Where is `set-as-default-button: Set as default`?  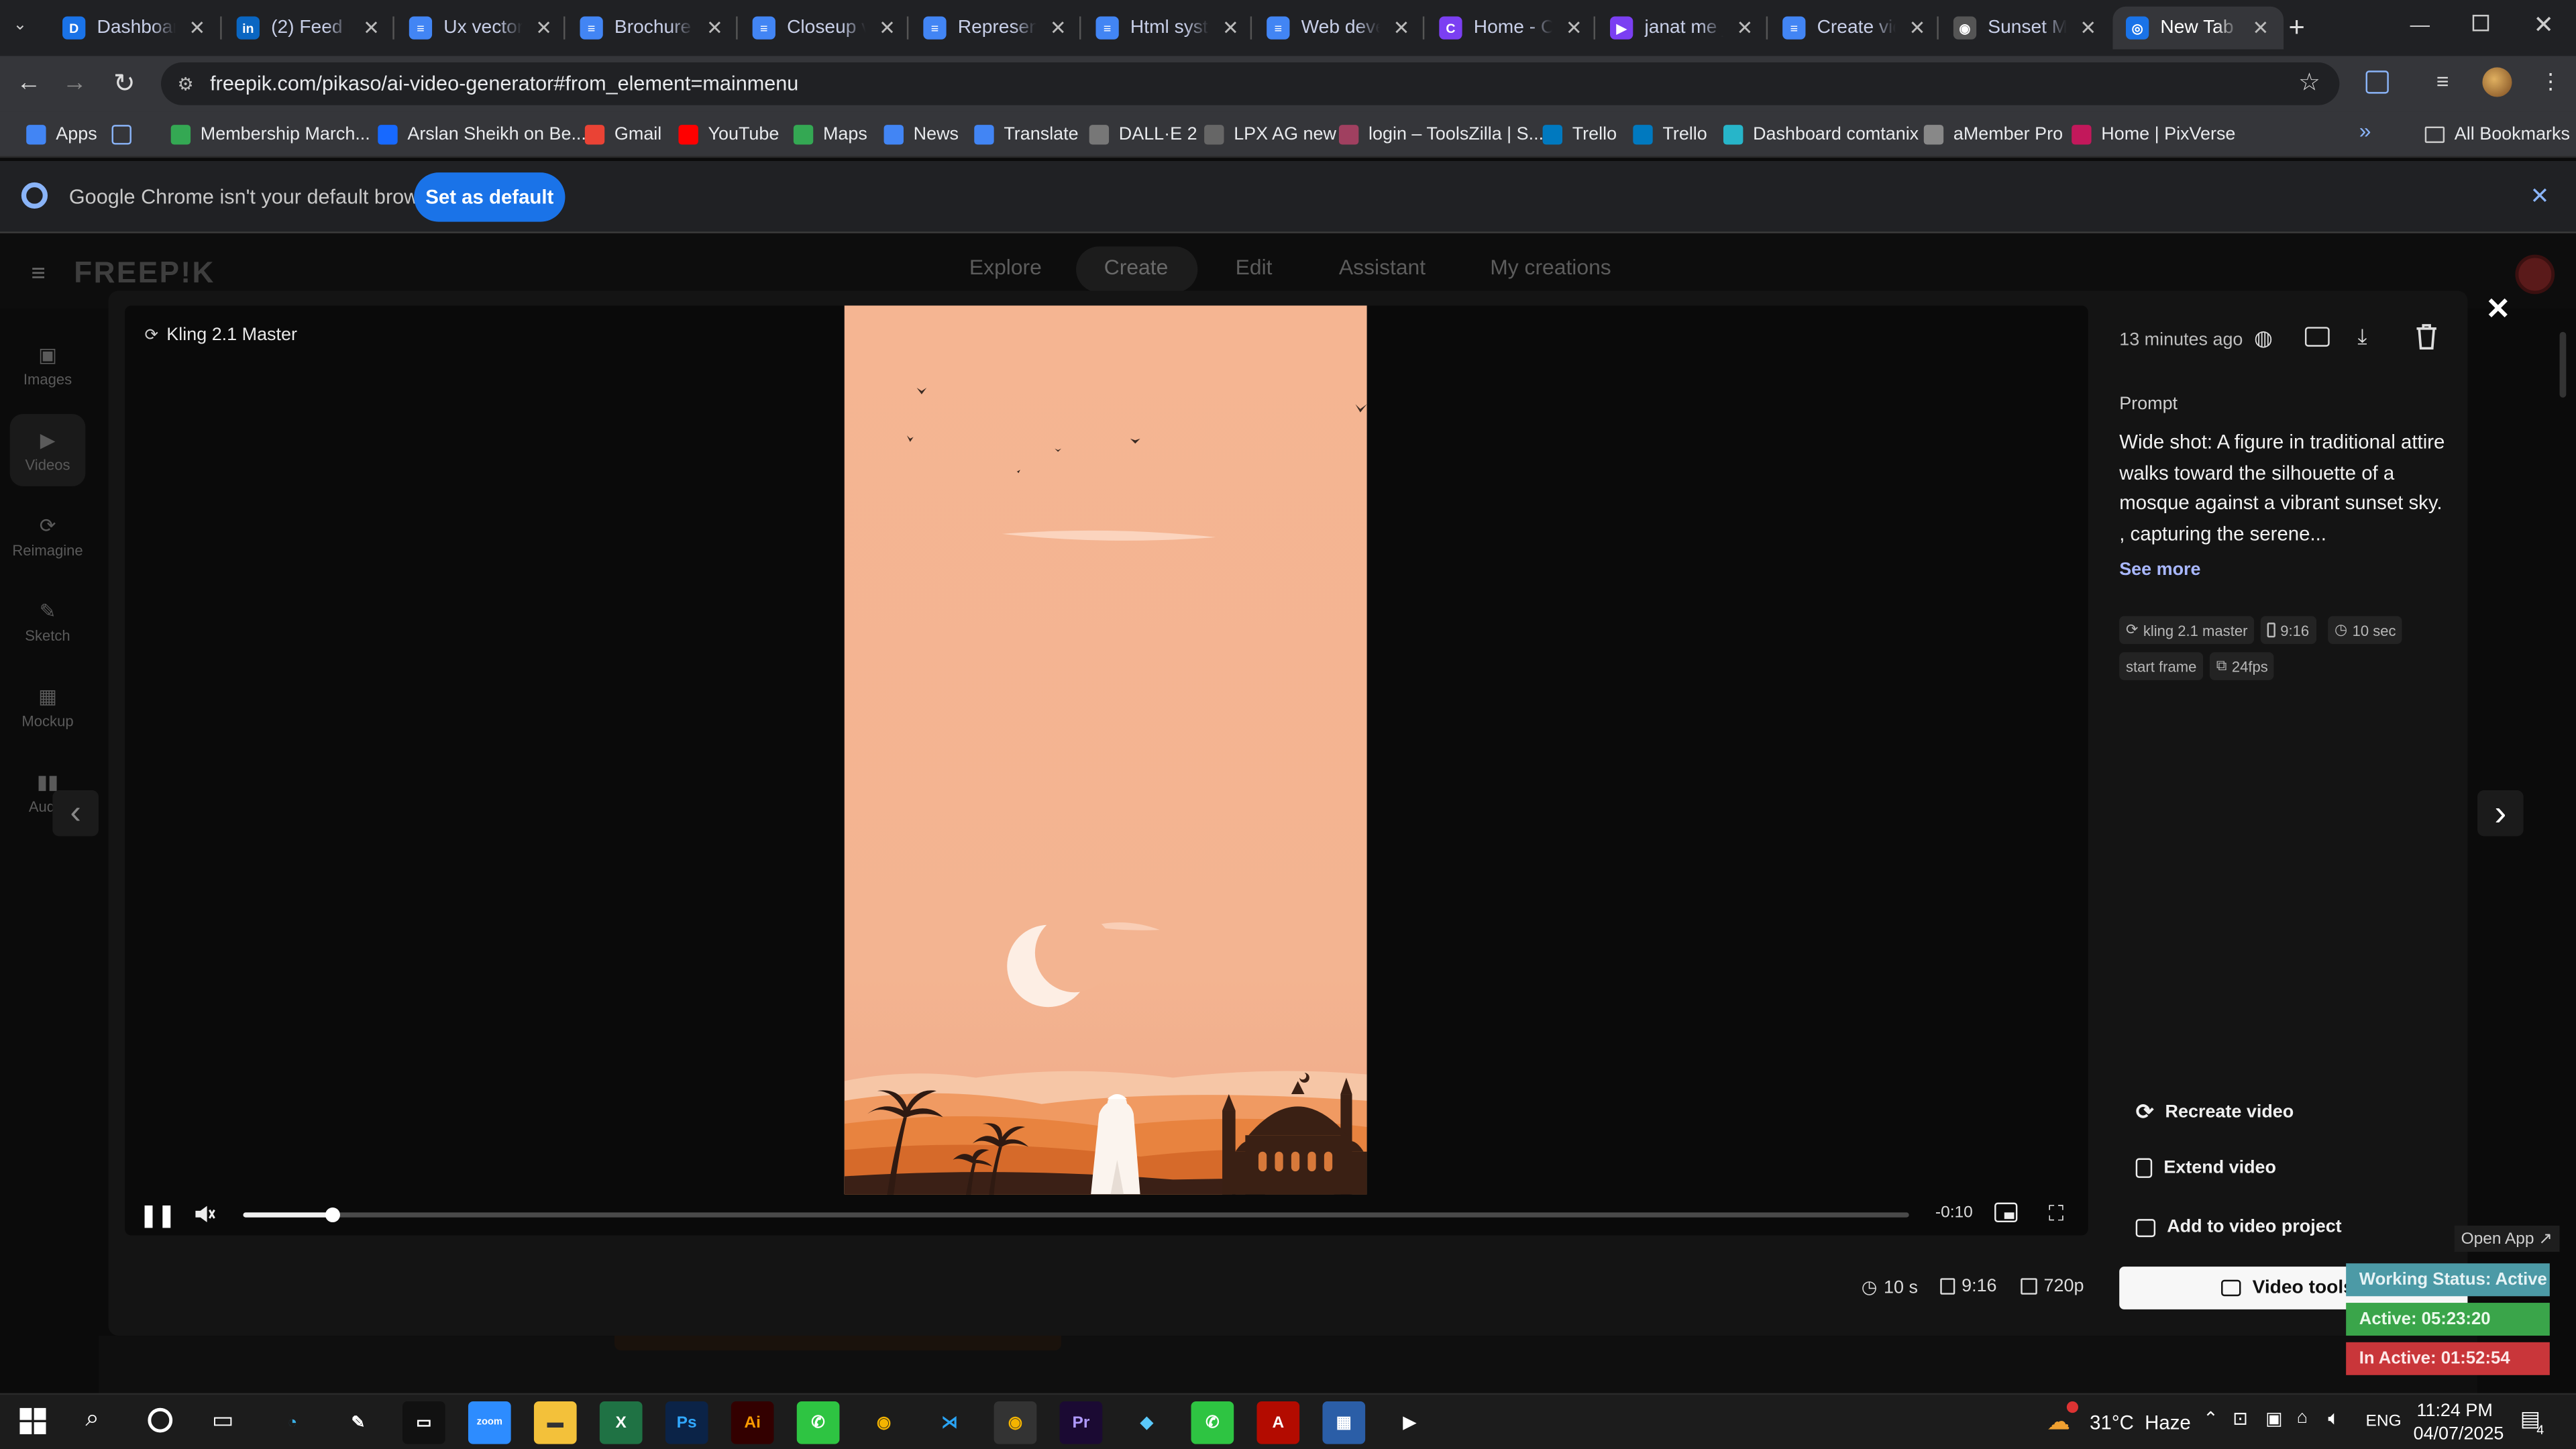 set-as-default-button: Set as default is located at coordinates (490, 197).